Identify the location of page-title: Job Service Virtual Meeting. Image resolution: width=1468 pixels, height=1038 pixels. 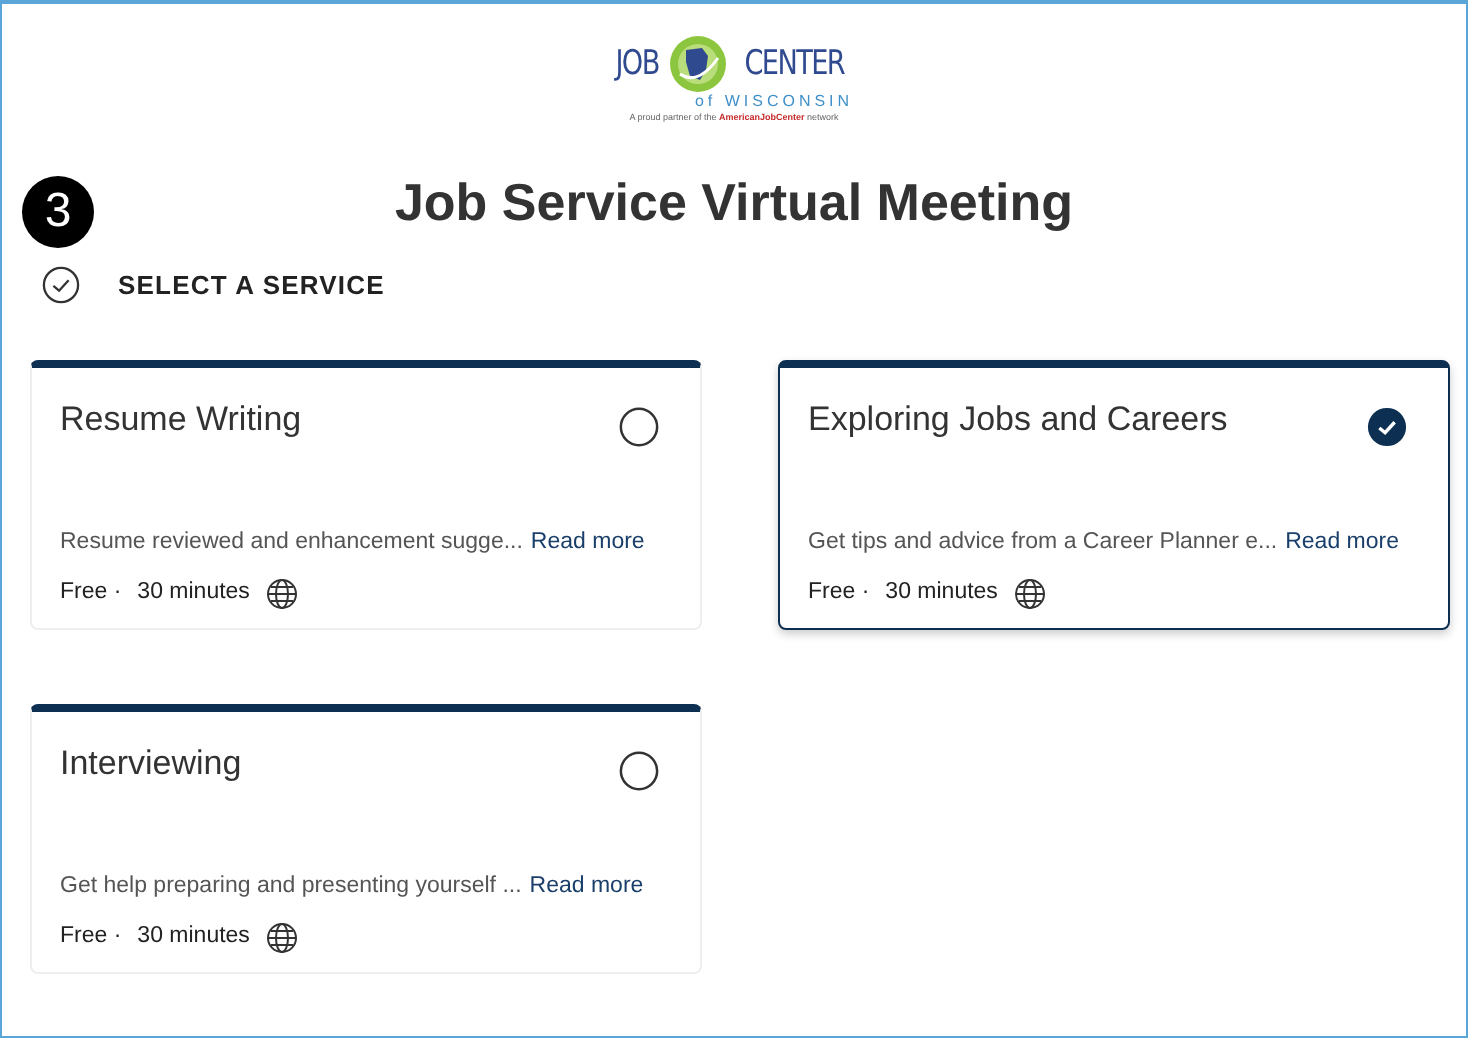
(734, 203).